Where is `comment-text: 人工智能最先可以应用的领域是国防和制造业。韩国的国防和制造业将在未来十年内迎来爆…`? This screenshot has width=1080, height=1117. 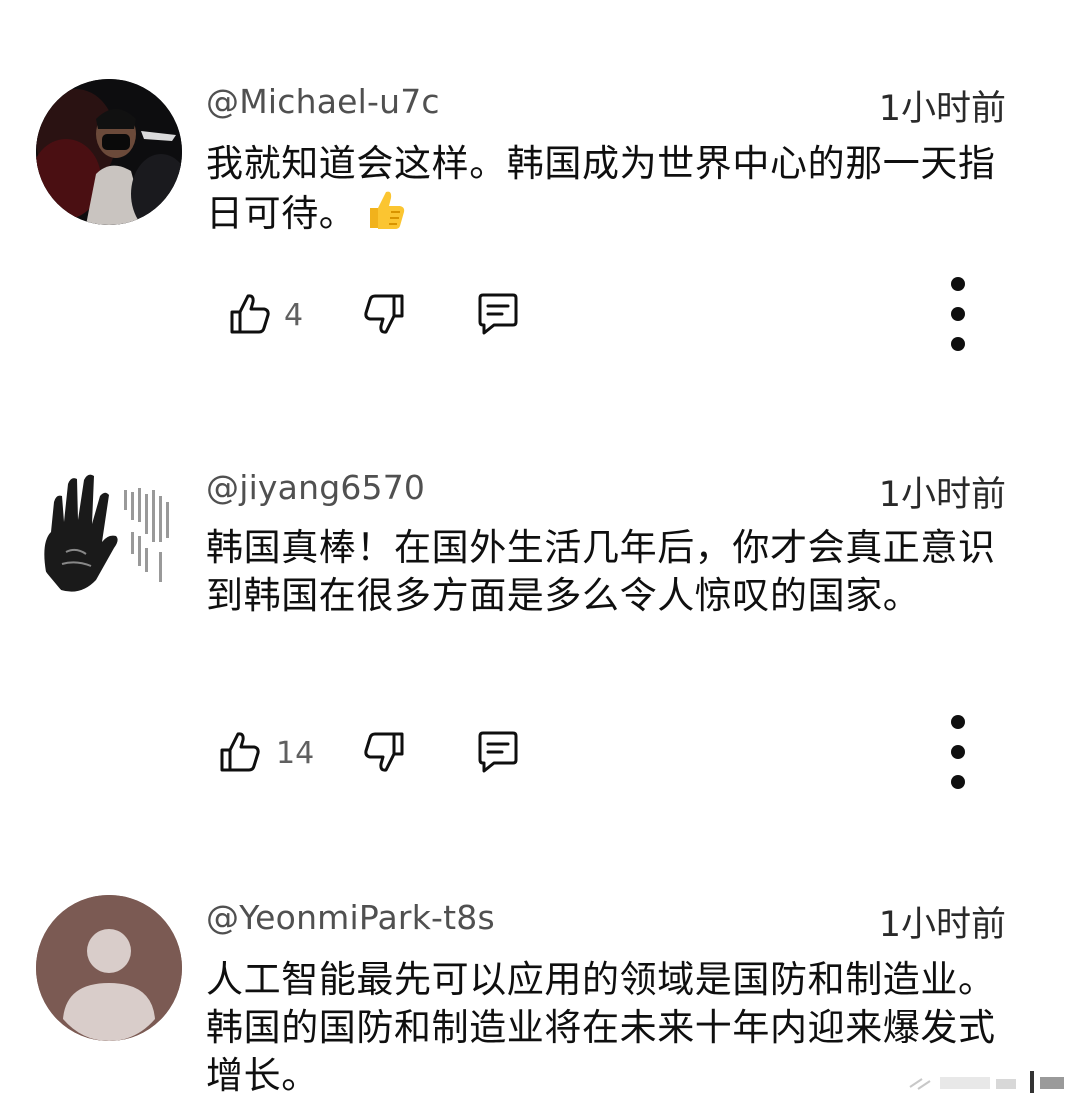 comment-text: 人工智能最先可以应用的领域是国防和制造业。韩国的国防和制造业将在未来十年内迎来爆… is located at coordinates (601, 1027).